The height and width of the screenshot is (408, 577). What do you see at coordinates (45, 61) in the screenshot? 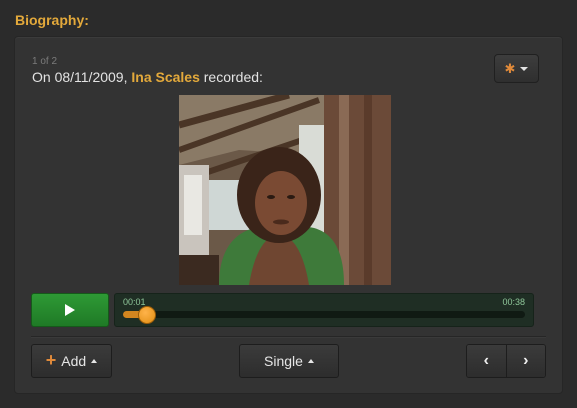
I see `record-counter: 1 of 2` at bounding box center [45, 61].